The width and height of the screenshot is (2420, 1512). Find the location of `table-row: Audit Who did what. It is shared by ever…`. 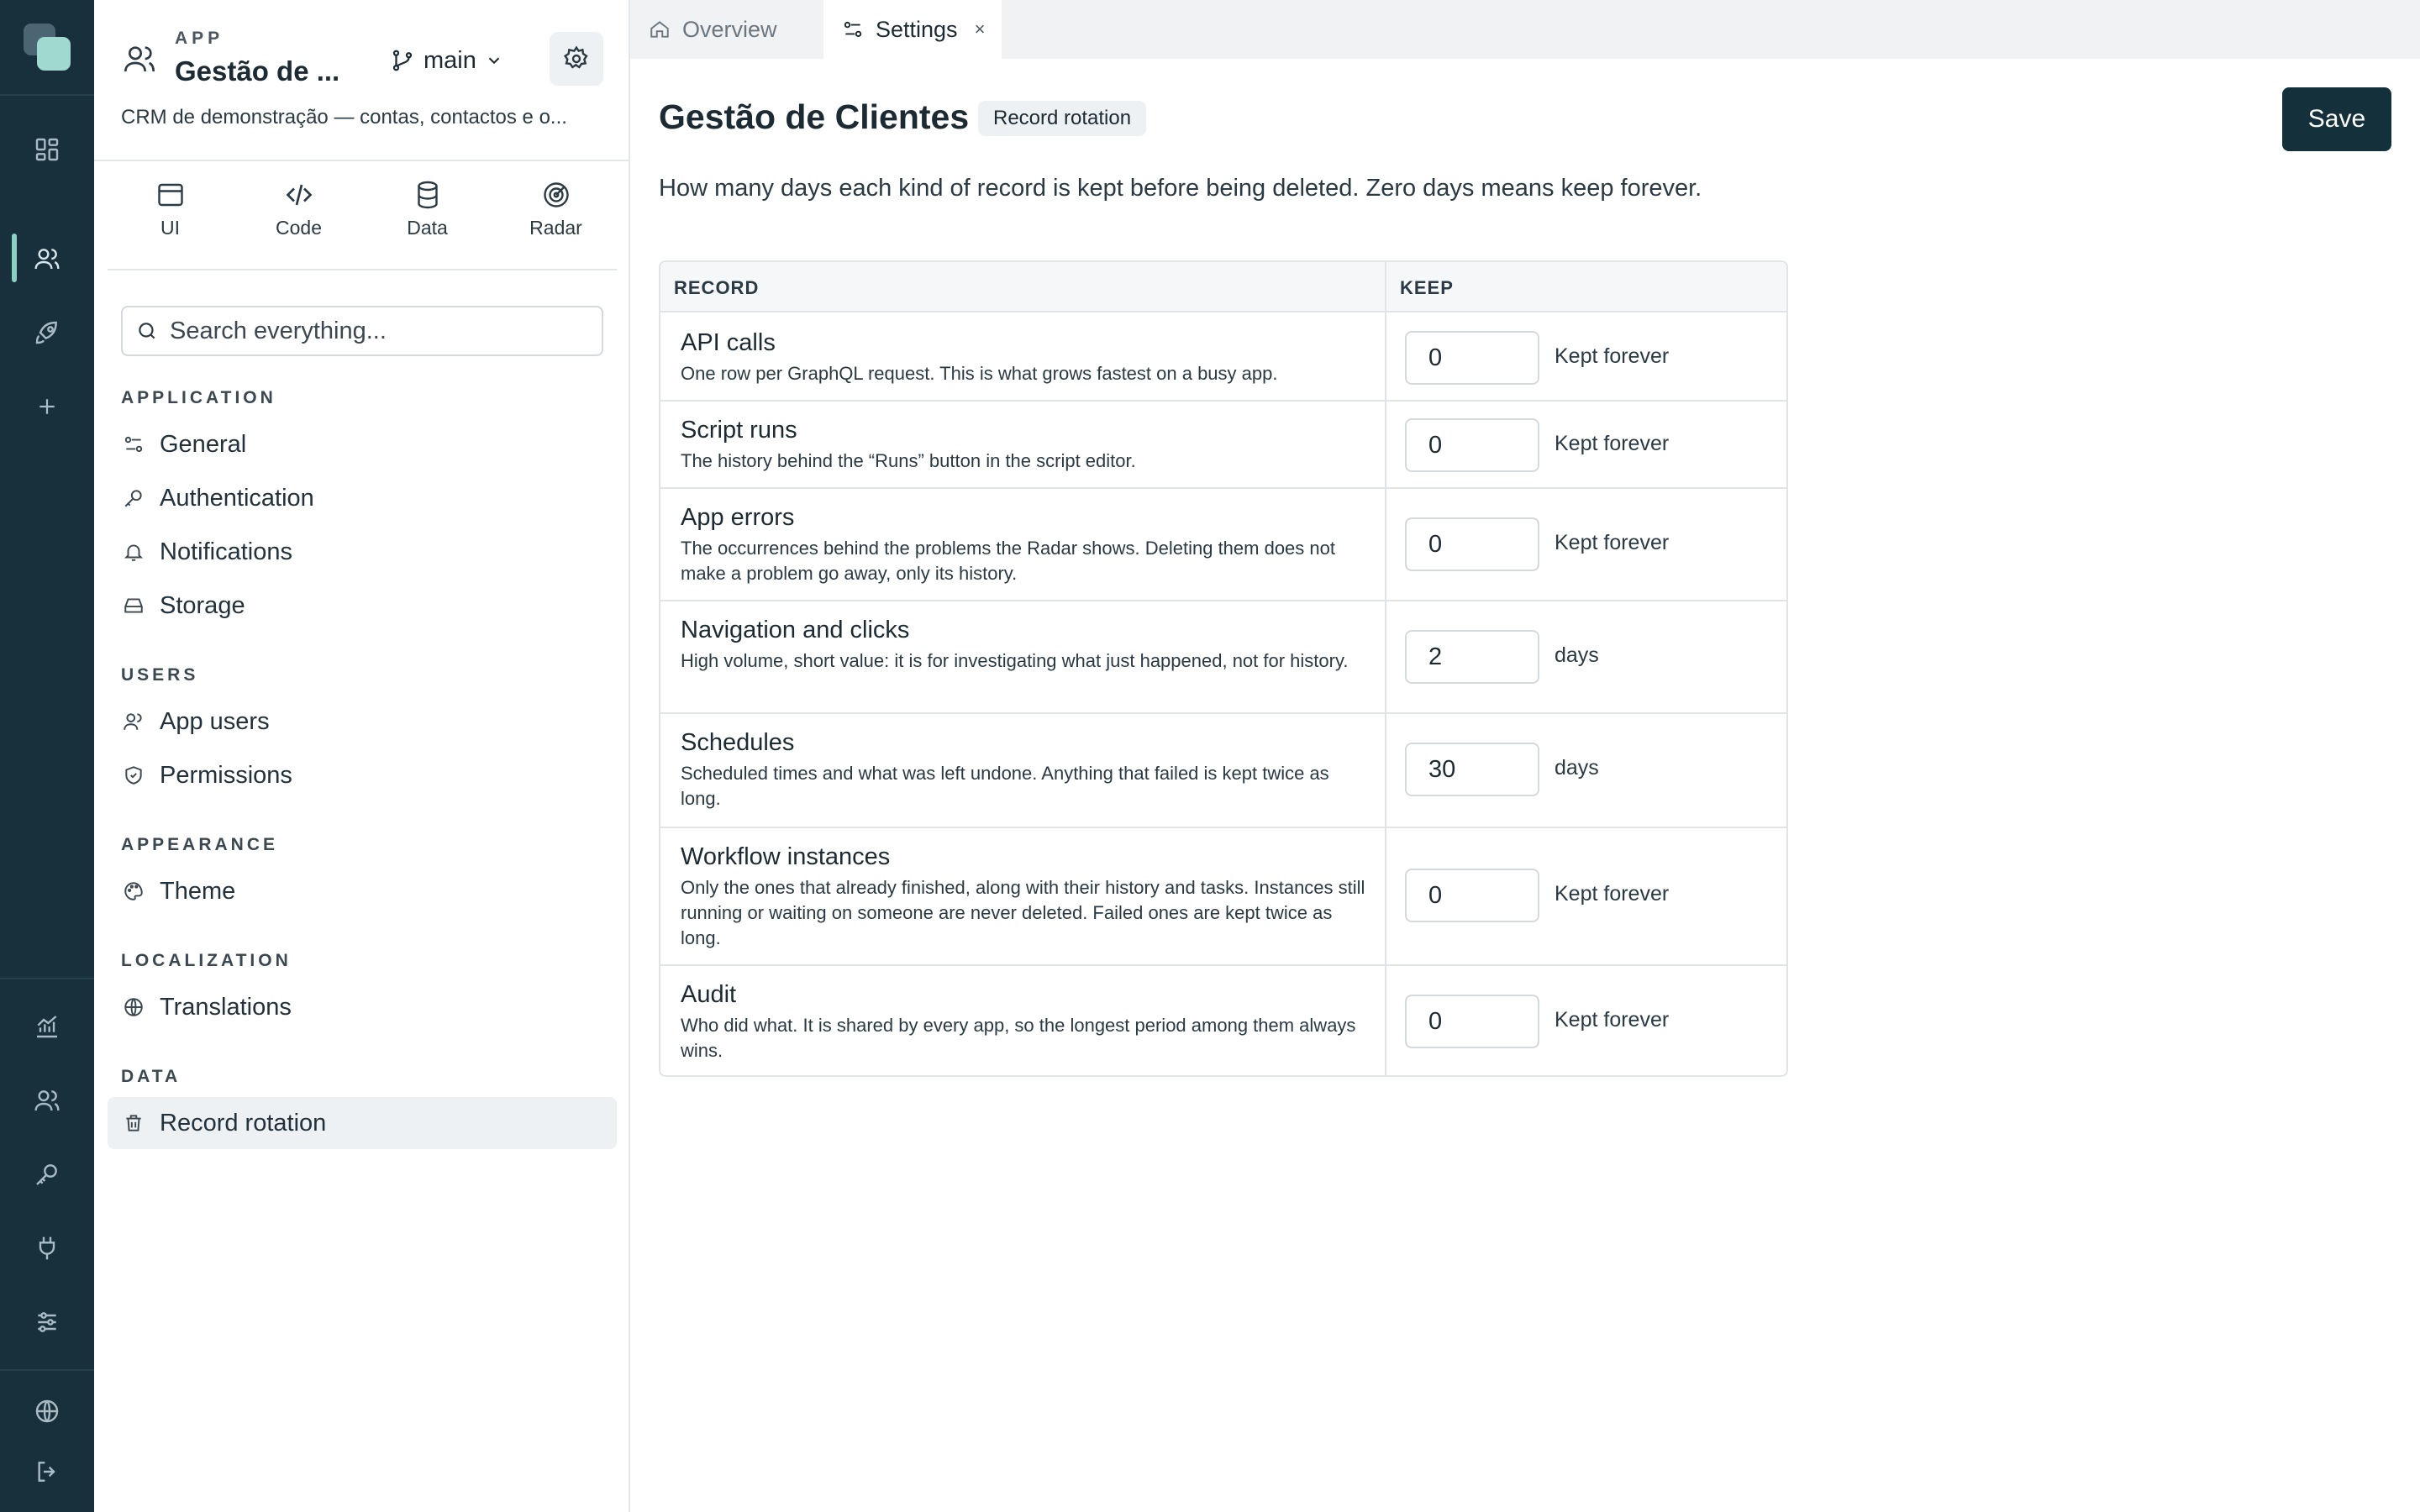

table-row: Audit Who did what. It is shared by ever… is located at coordinates (1223, 1020).